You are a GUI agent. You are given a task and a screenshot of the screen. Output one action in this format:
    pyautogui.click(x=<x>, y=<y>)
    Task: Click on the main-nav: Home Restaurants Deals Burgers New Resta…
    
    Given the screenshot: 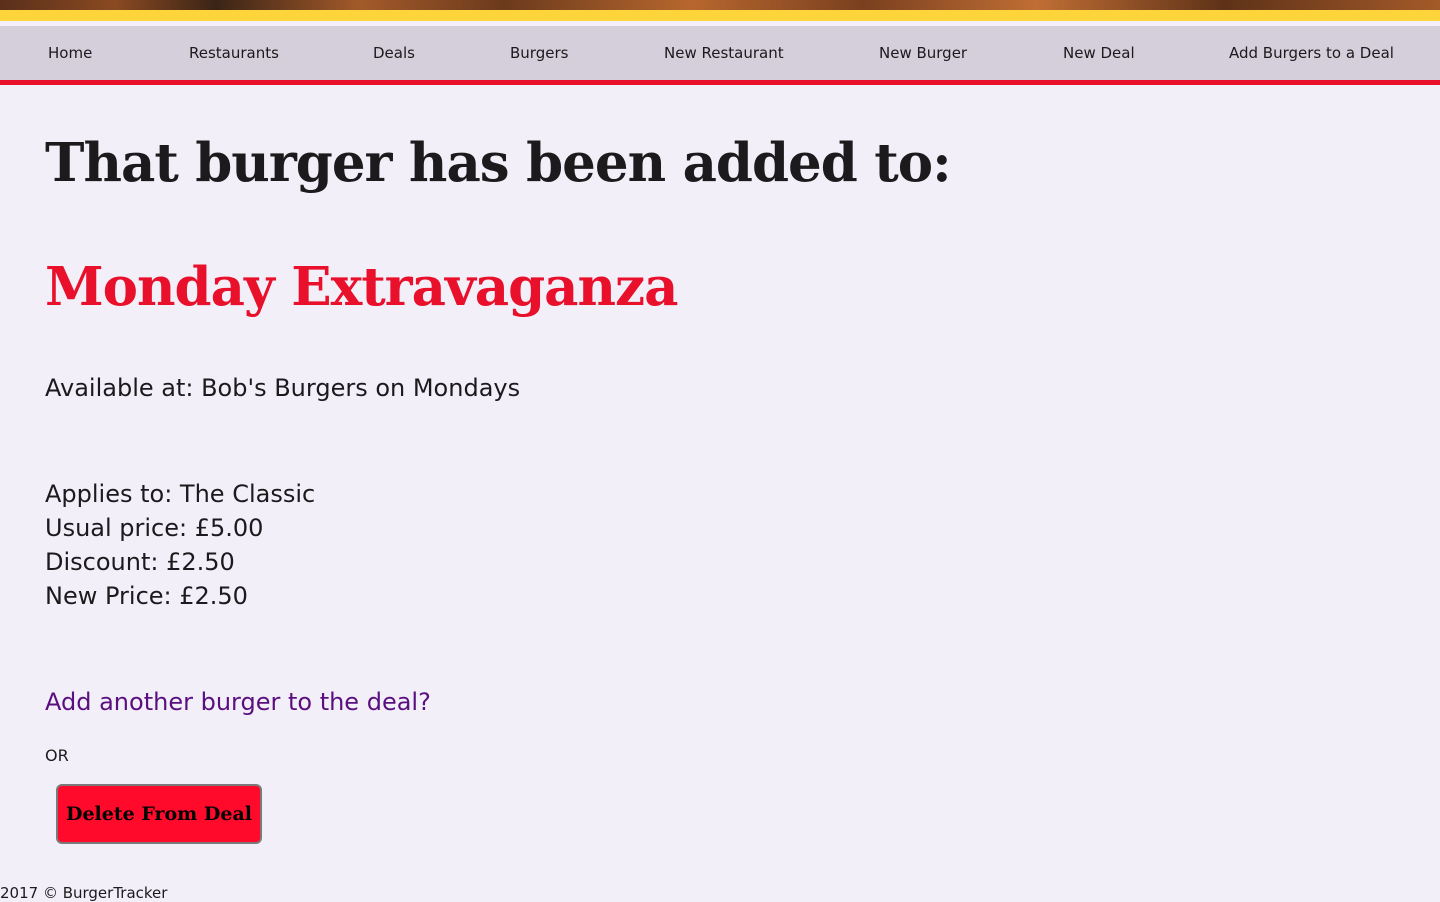 What is the action you would take?
    pyautogui.click(x=720, y=55)
    